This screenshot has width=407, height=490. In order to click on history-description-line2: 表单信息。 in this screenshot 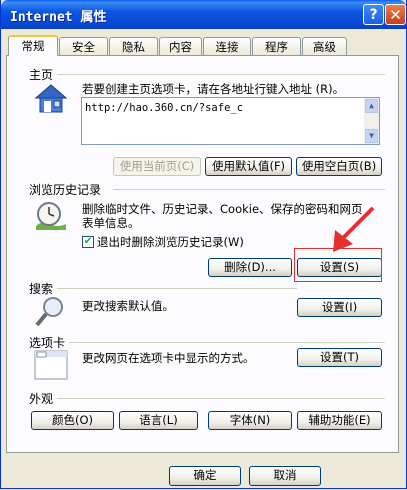, I will do `click(111, 223)`.